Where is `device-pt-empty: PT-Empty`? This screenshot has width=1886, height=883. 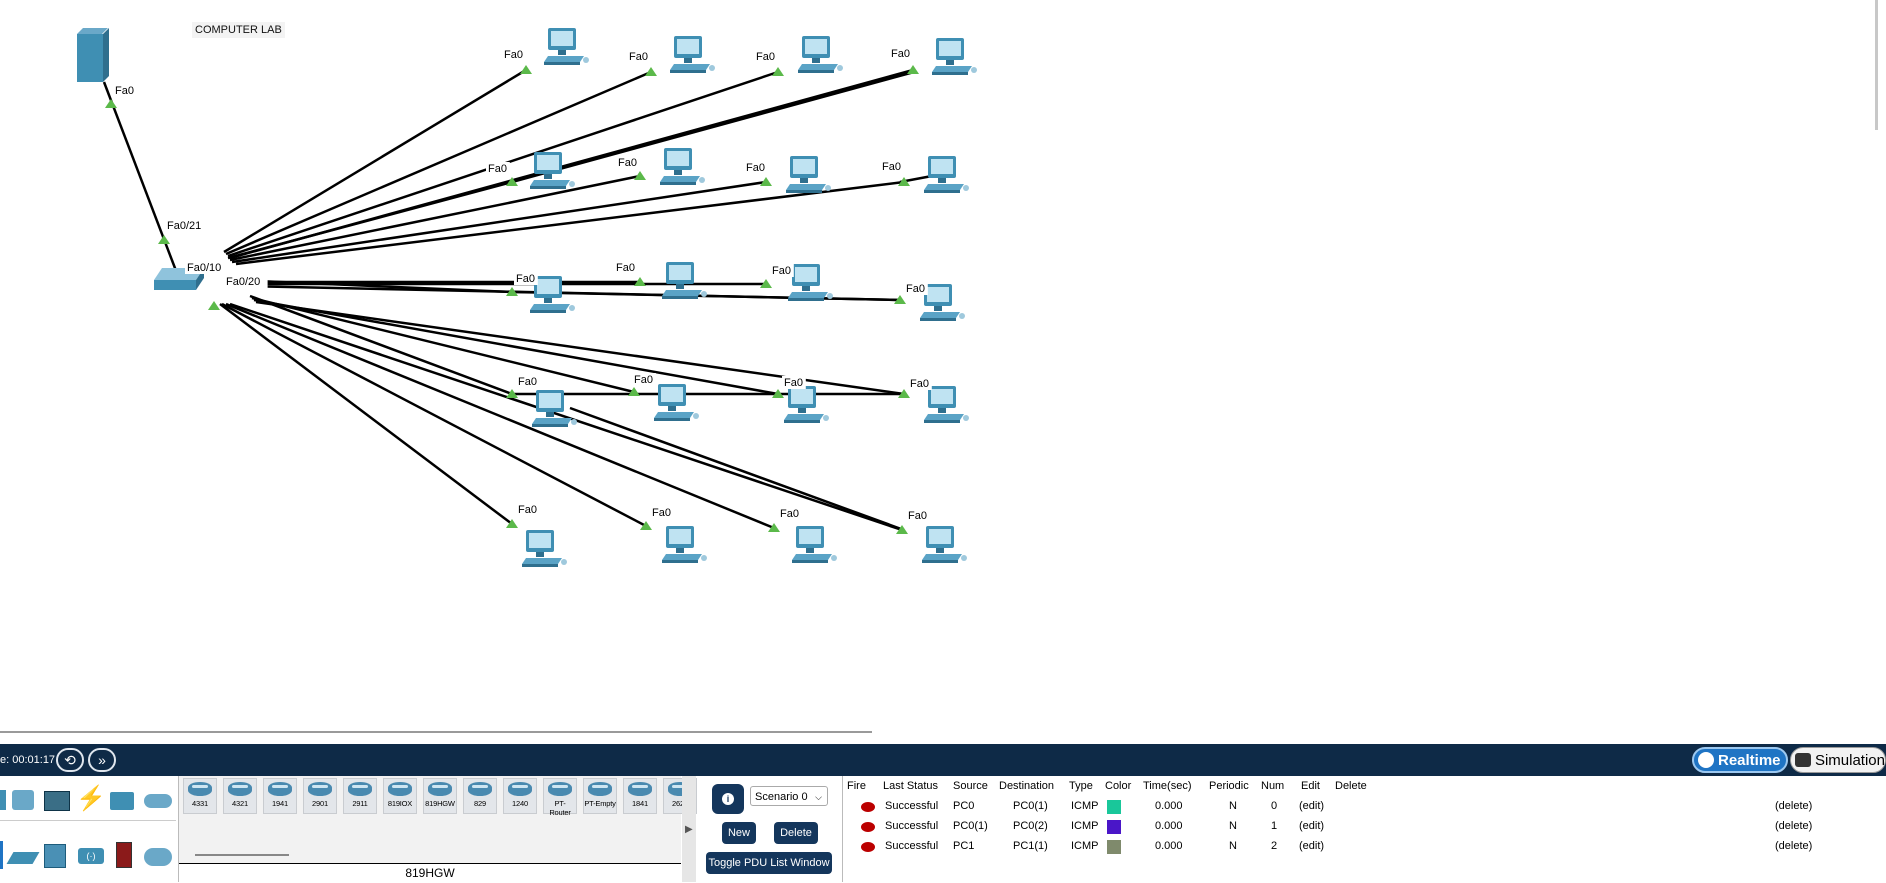
device-pt-empty: PT-Empty is located at coordinates (600, 796).